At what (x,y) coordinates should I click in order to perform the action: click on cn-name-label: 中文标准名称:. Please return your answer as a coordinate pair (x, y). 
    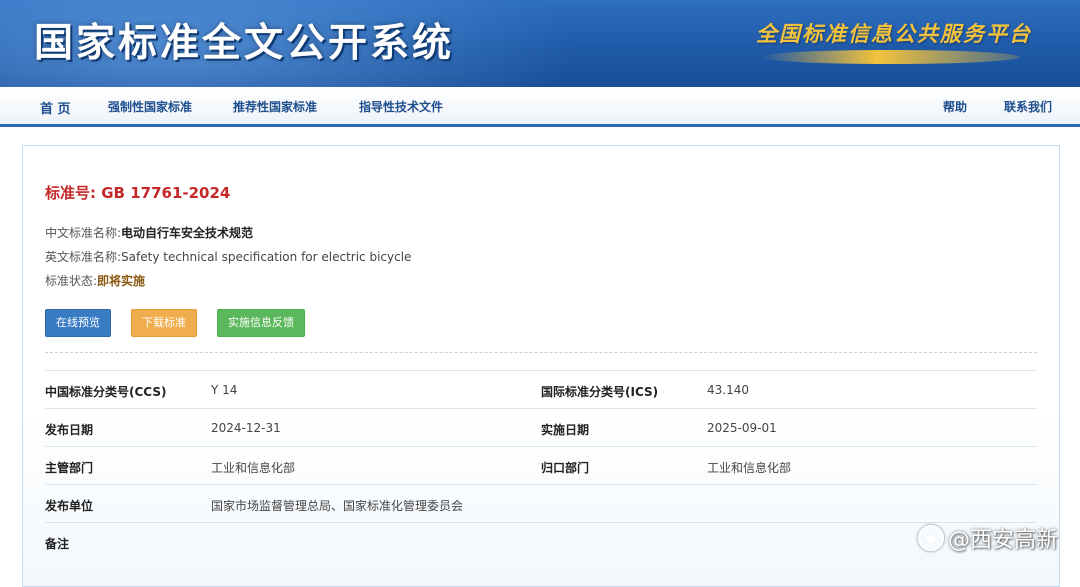
    Looking at the image, I should click on (83, 233).